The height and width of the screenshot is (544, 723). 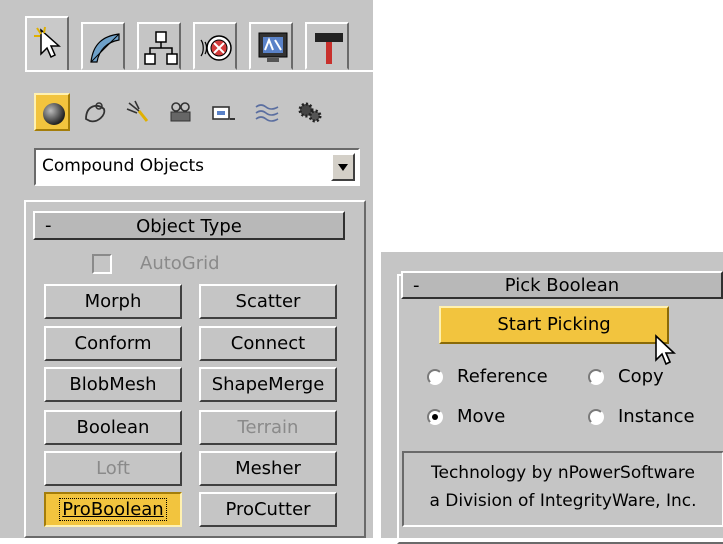 I want to click on instance-label: Instance, so click(x=656, y=416).